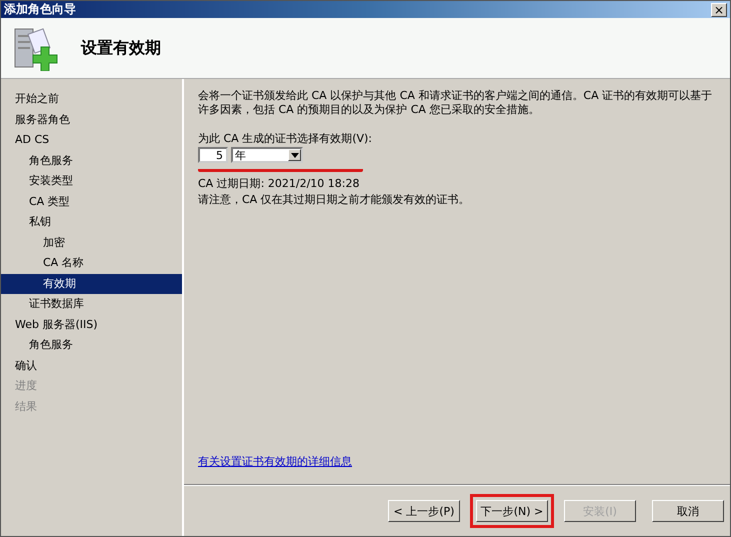 The width and height of the screenshot is (731, 537). I want to click on nav-item: 有效期, so click(91, 284).